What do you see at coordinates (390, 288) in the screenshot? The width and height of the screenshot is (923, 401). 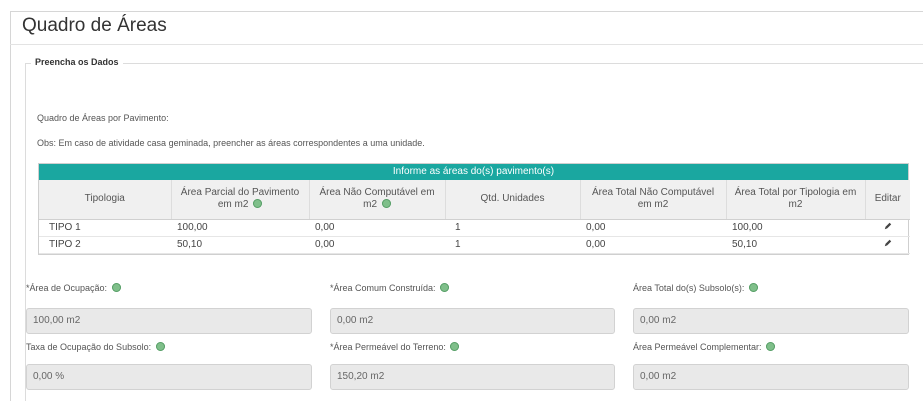 I see `area-comum-label: *Área Comum Construída:` at bounding box center [390, 288].